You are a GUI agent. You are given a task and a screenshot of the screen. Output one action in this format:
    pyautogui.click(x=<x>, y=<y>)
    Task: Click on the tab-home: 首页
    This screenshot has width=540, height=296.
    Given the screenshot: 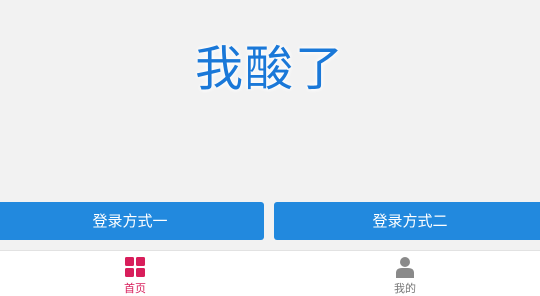 What is the action you would take?
    pyautogui.click(x=135, y=273)
    